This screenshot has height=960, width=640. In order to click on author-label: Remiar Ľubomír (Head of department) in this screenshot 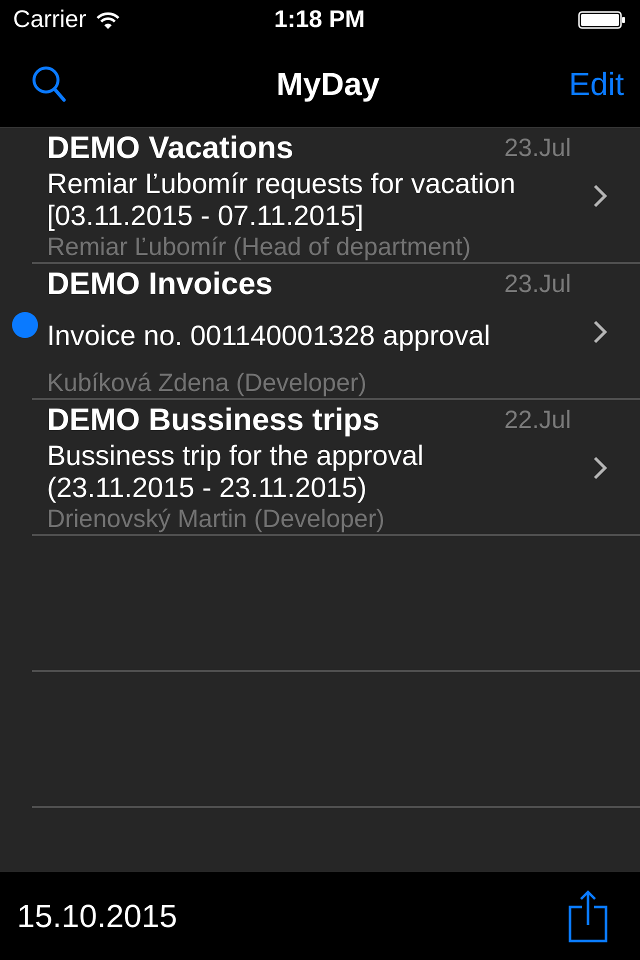, I will do `click(259, 247)`.